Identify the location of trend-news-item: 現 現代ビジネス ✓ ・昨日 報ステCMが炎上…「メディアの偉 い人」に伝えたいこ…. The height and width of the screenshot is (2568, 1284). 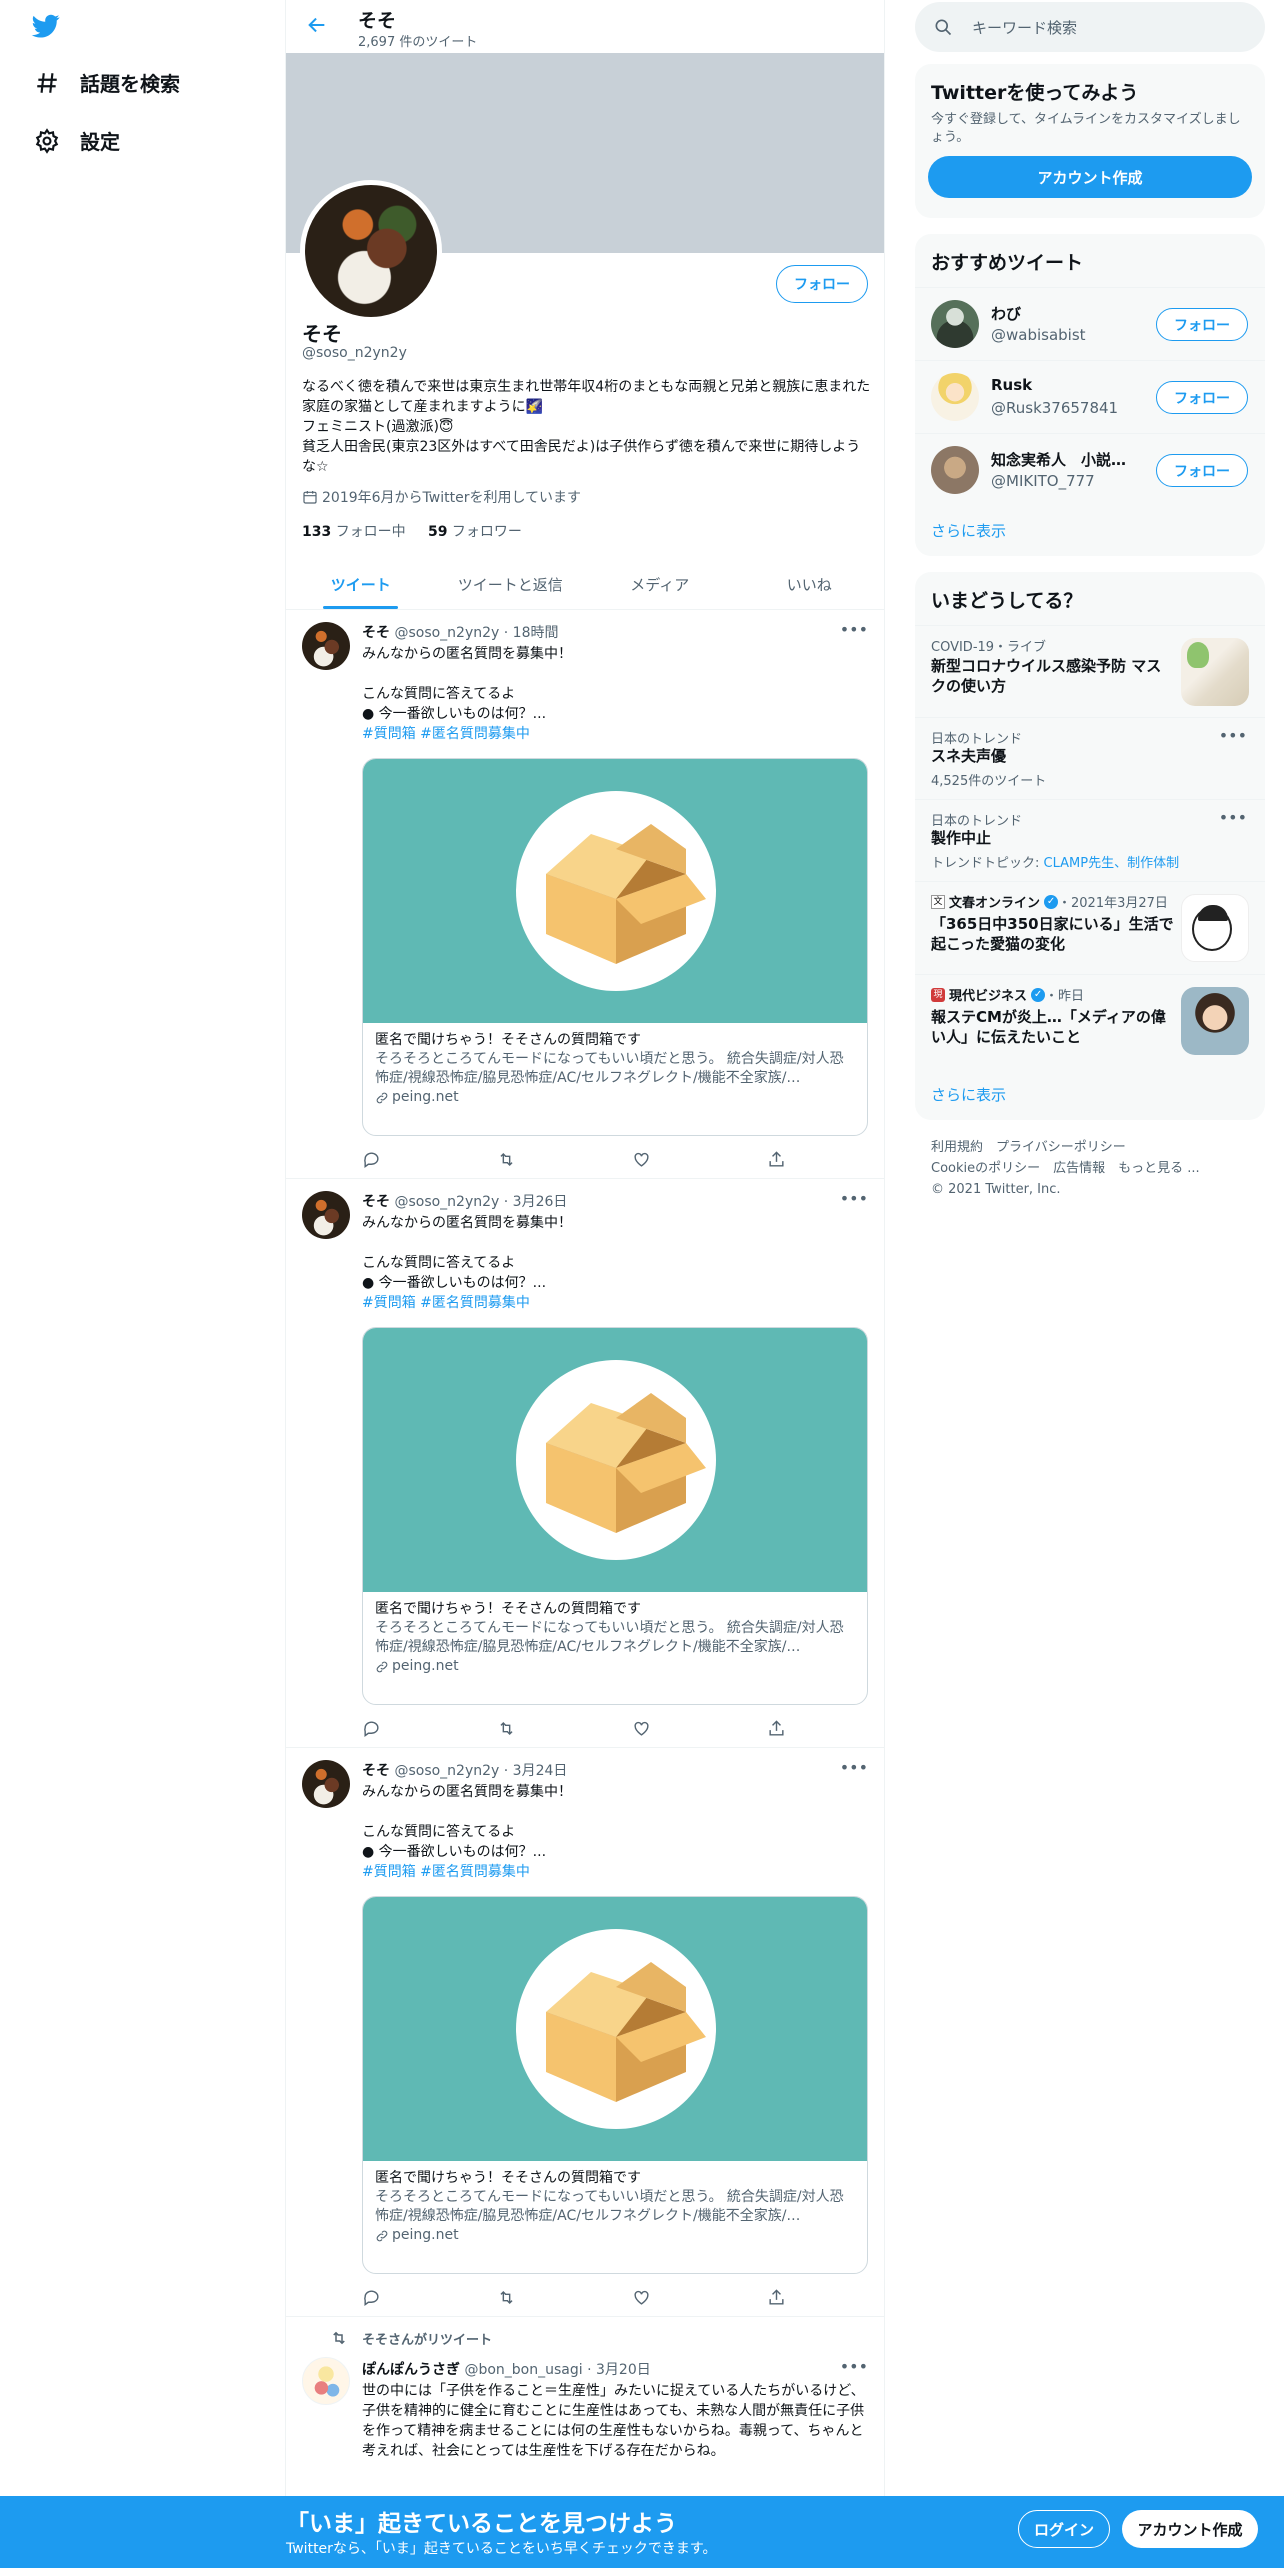
(1090, 1021).